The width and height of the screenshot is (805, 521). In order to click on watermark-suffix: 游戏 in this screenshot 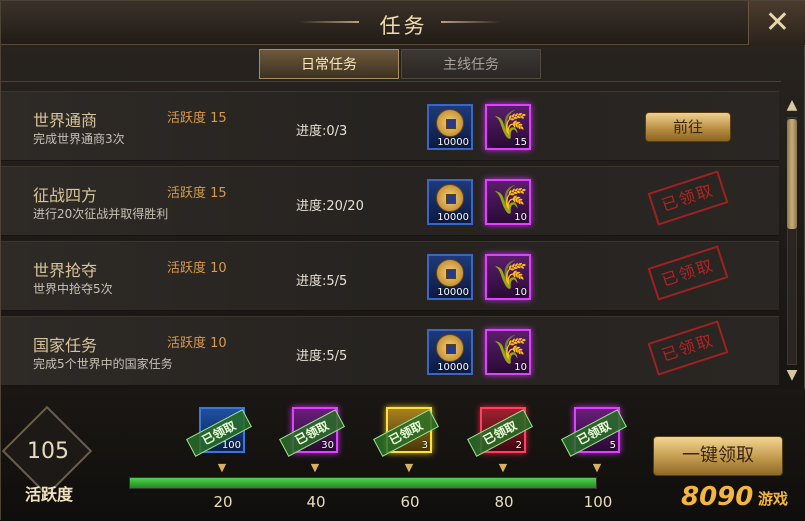, I will do `click(773, 499)`.